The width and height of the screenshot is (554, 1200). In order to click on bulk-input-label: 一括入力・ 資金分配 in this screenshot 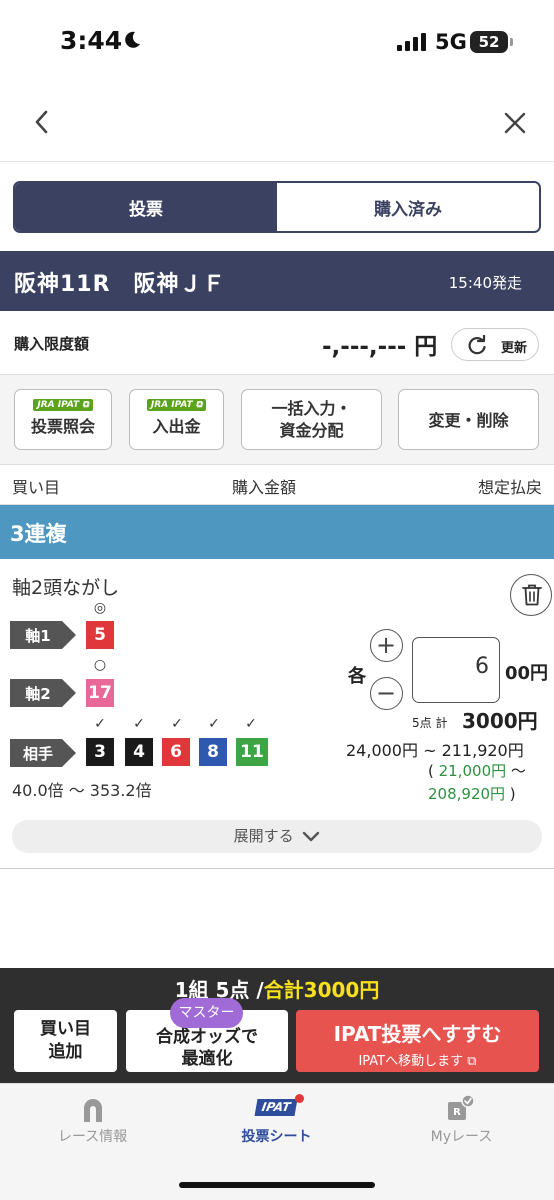, I will do `click(311, 420)`.